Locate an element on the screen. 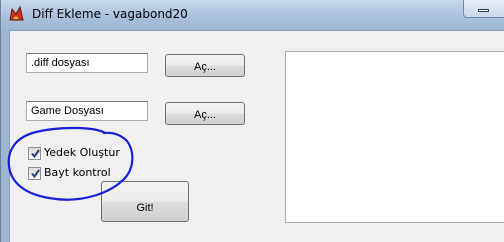 This screenshot has height=242, width=504. go-button: Git! is located at coordinates (145, 201).